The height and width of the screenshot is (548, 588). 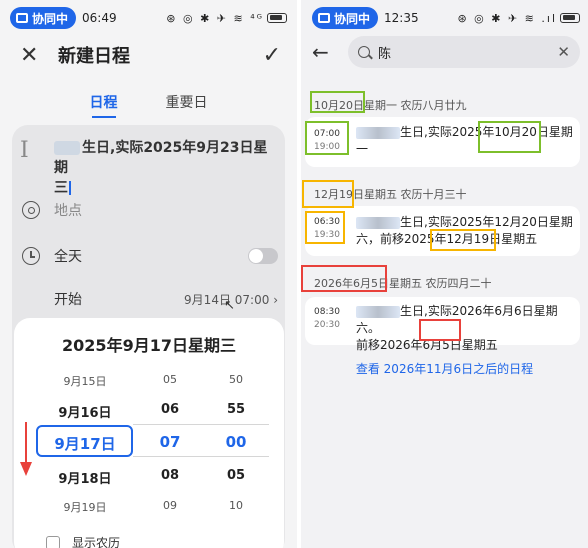 What do you see at coordinates (463, 240) in the screenshot?
I see `yellow-highlight-date` at bounding box center [463, 240].